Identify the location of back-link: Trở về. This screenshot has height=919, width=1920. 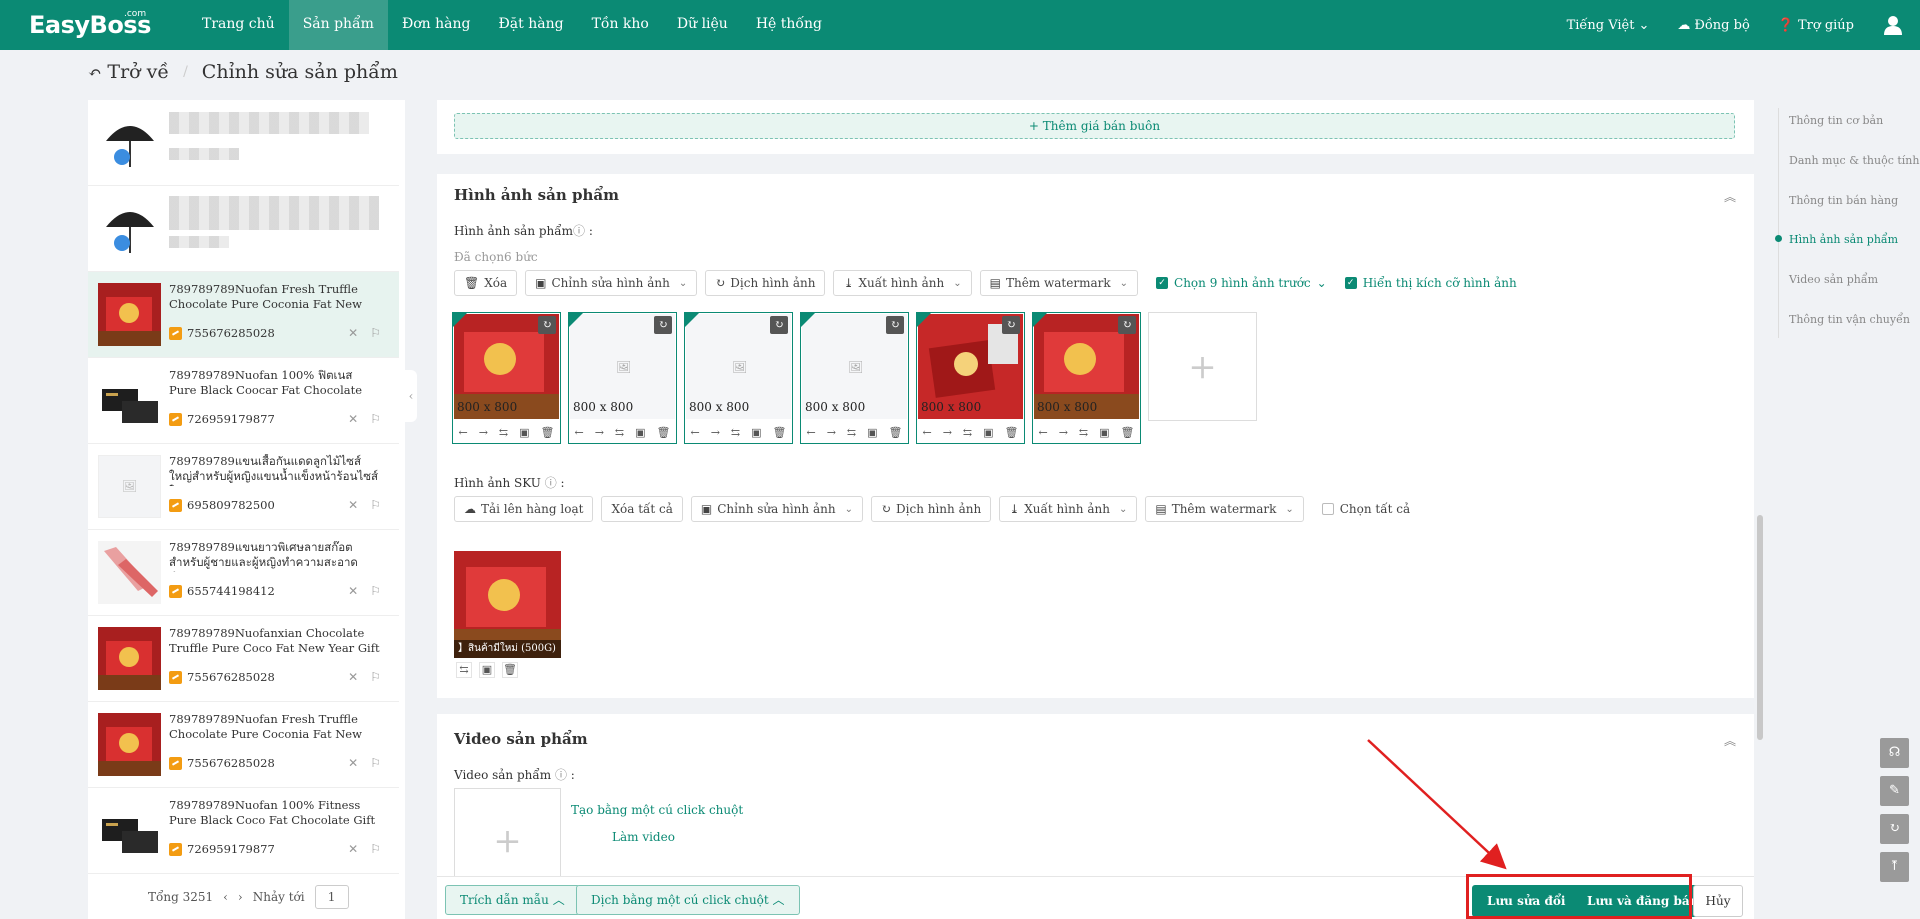
(138, 72).